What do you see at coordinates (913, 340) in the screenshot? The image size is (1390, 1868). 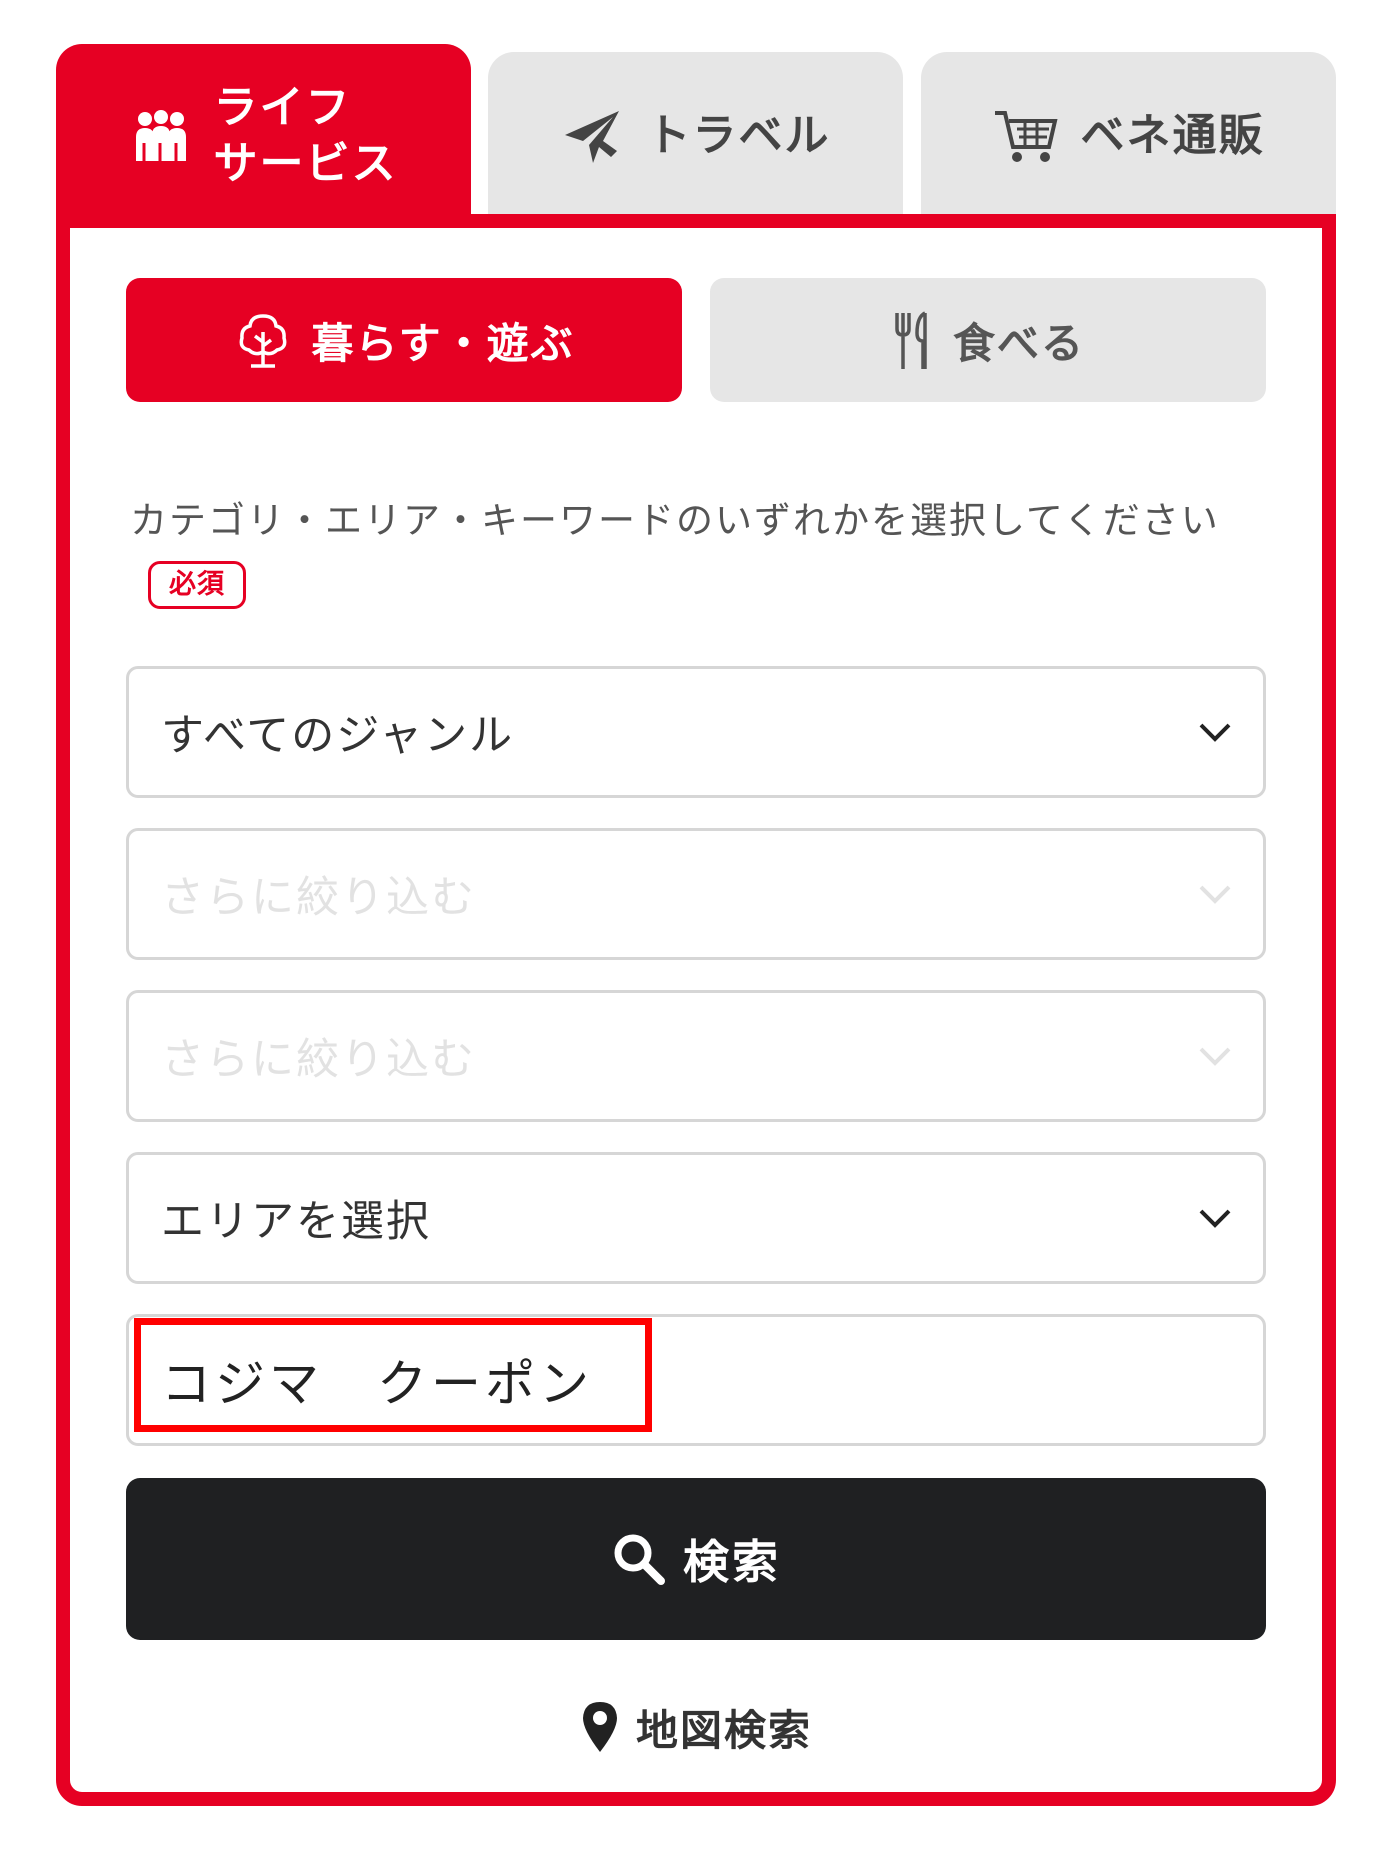 I see `fork-knife-icon` at bounding box center [913, 340].